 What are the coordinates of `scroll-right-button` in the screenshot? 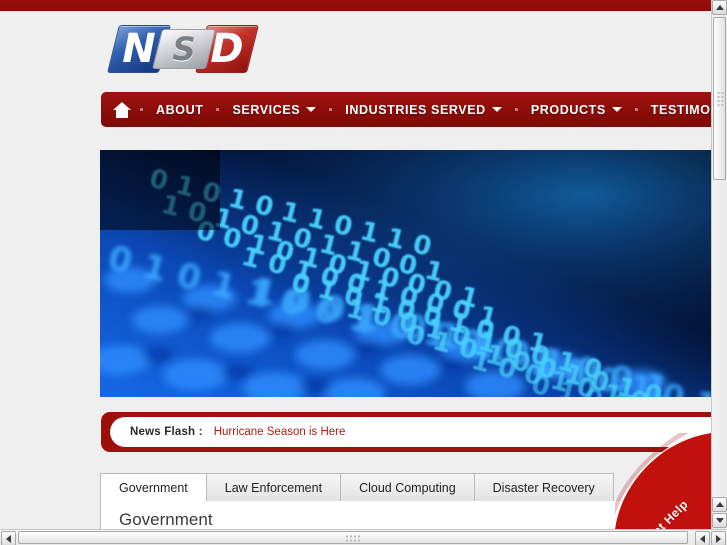 It's located at (718, 538).